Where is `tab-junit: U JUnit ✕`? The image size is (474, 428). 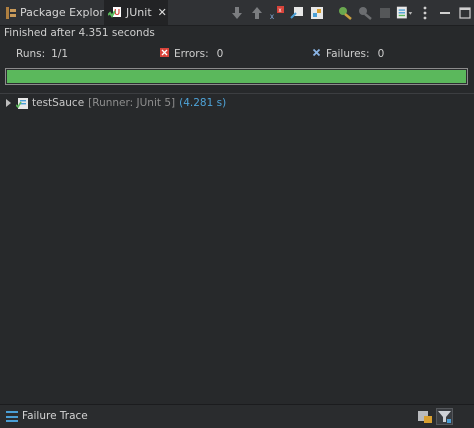 tab-junit: U JUnit ✕ is located at coordinates (136, 12).